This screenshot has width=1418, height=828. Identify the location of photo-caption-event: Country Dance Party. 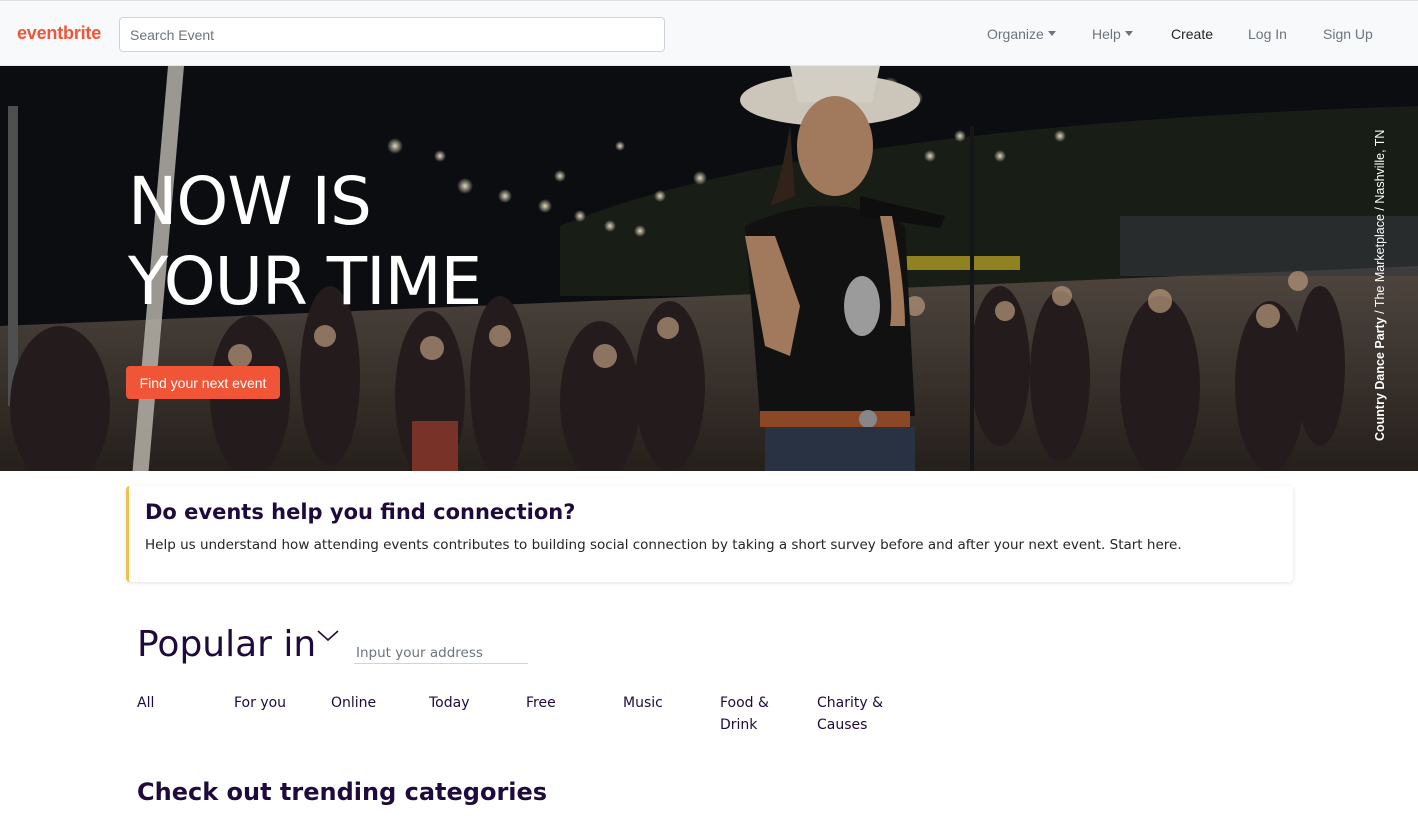
(1380, 379).